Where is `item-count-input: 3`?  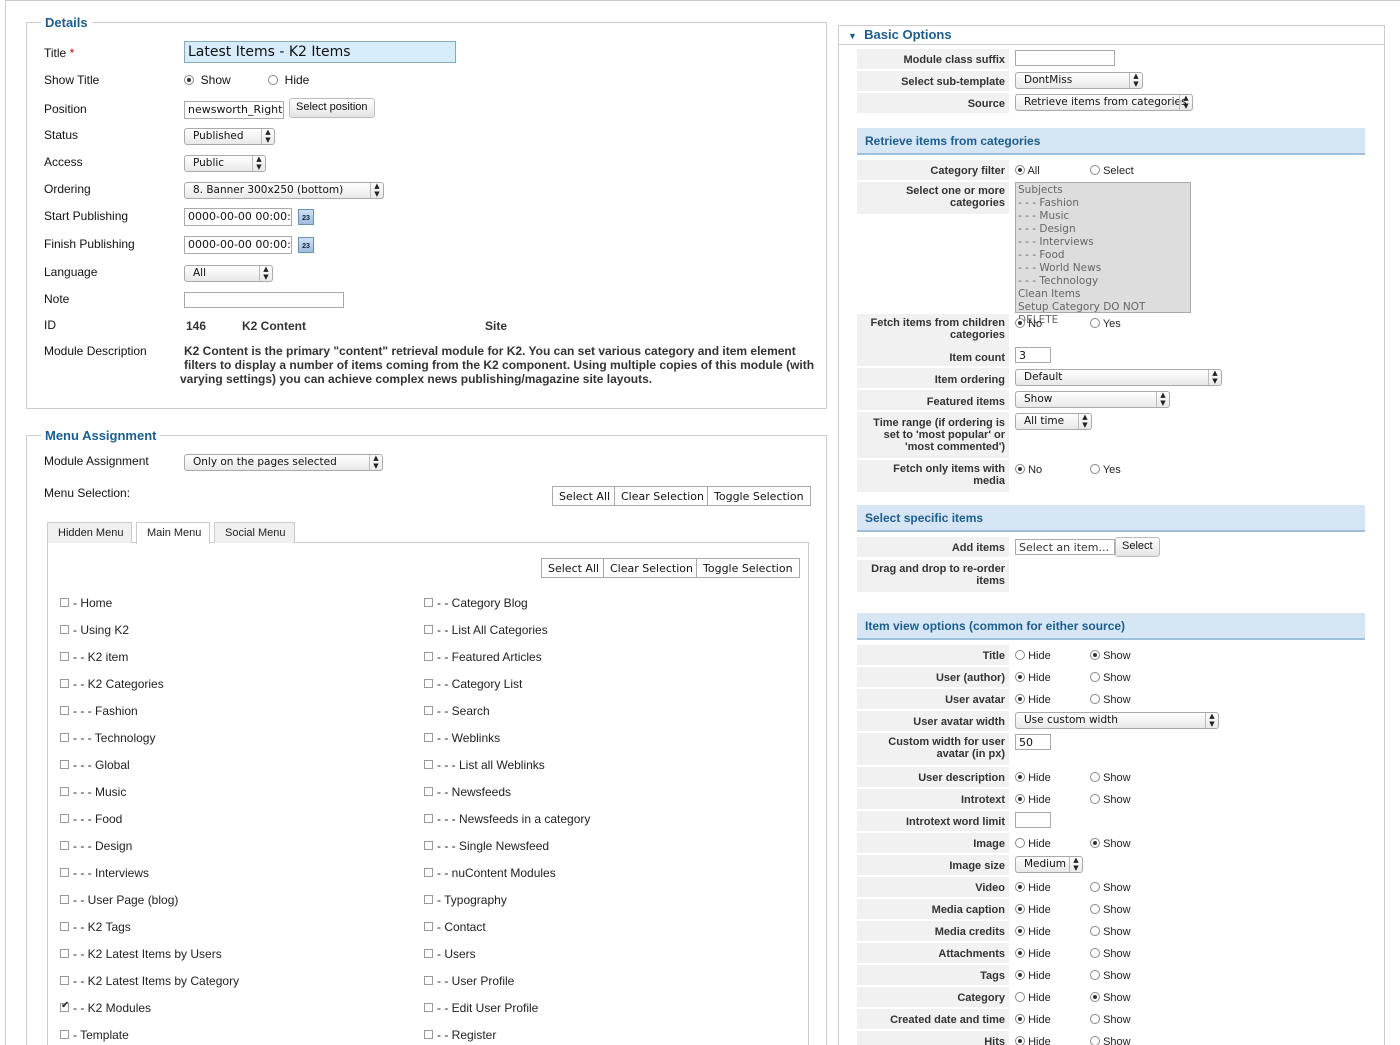 item-count-input: 3 is located at coordinates (1033, 355).